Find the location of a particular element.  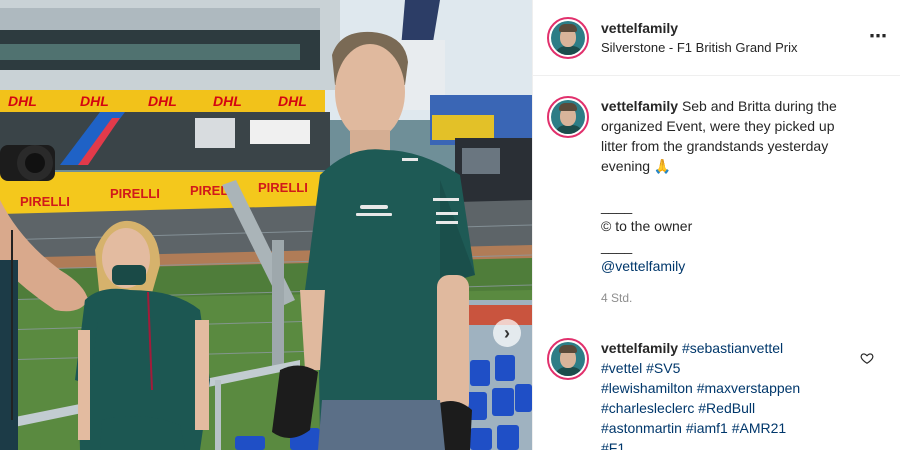

hashtag-line: #F1 is located at coordinates (736, 444).